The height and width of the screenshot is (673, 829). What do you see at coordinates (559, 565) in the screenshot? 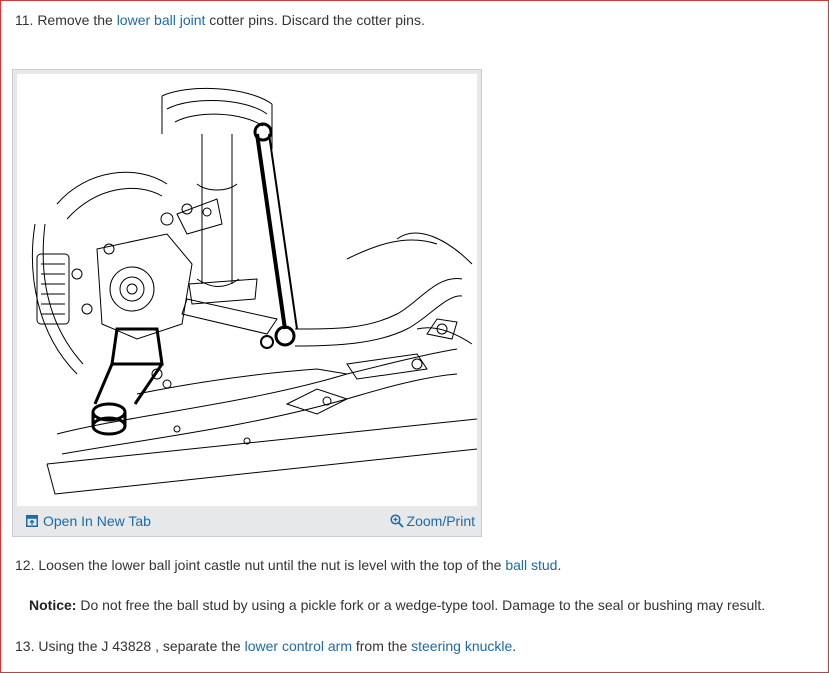
I see `step-12-suffix: .` at bounding box center [559, 565].